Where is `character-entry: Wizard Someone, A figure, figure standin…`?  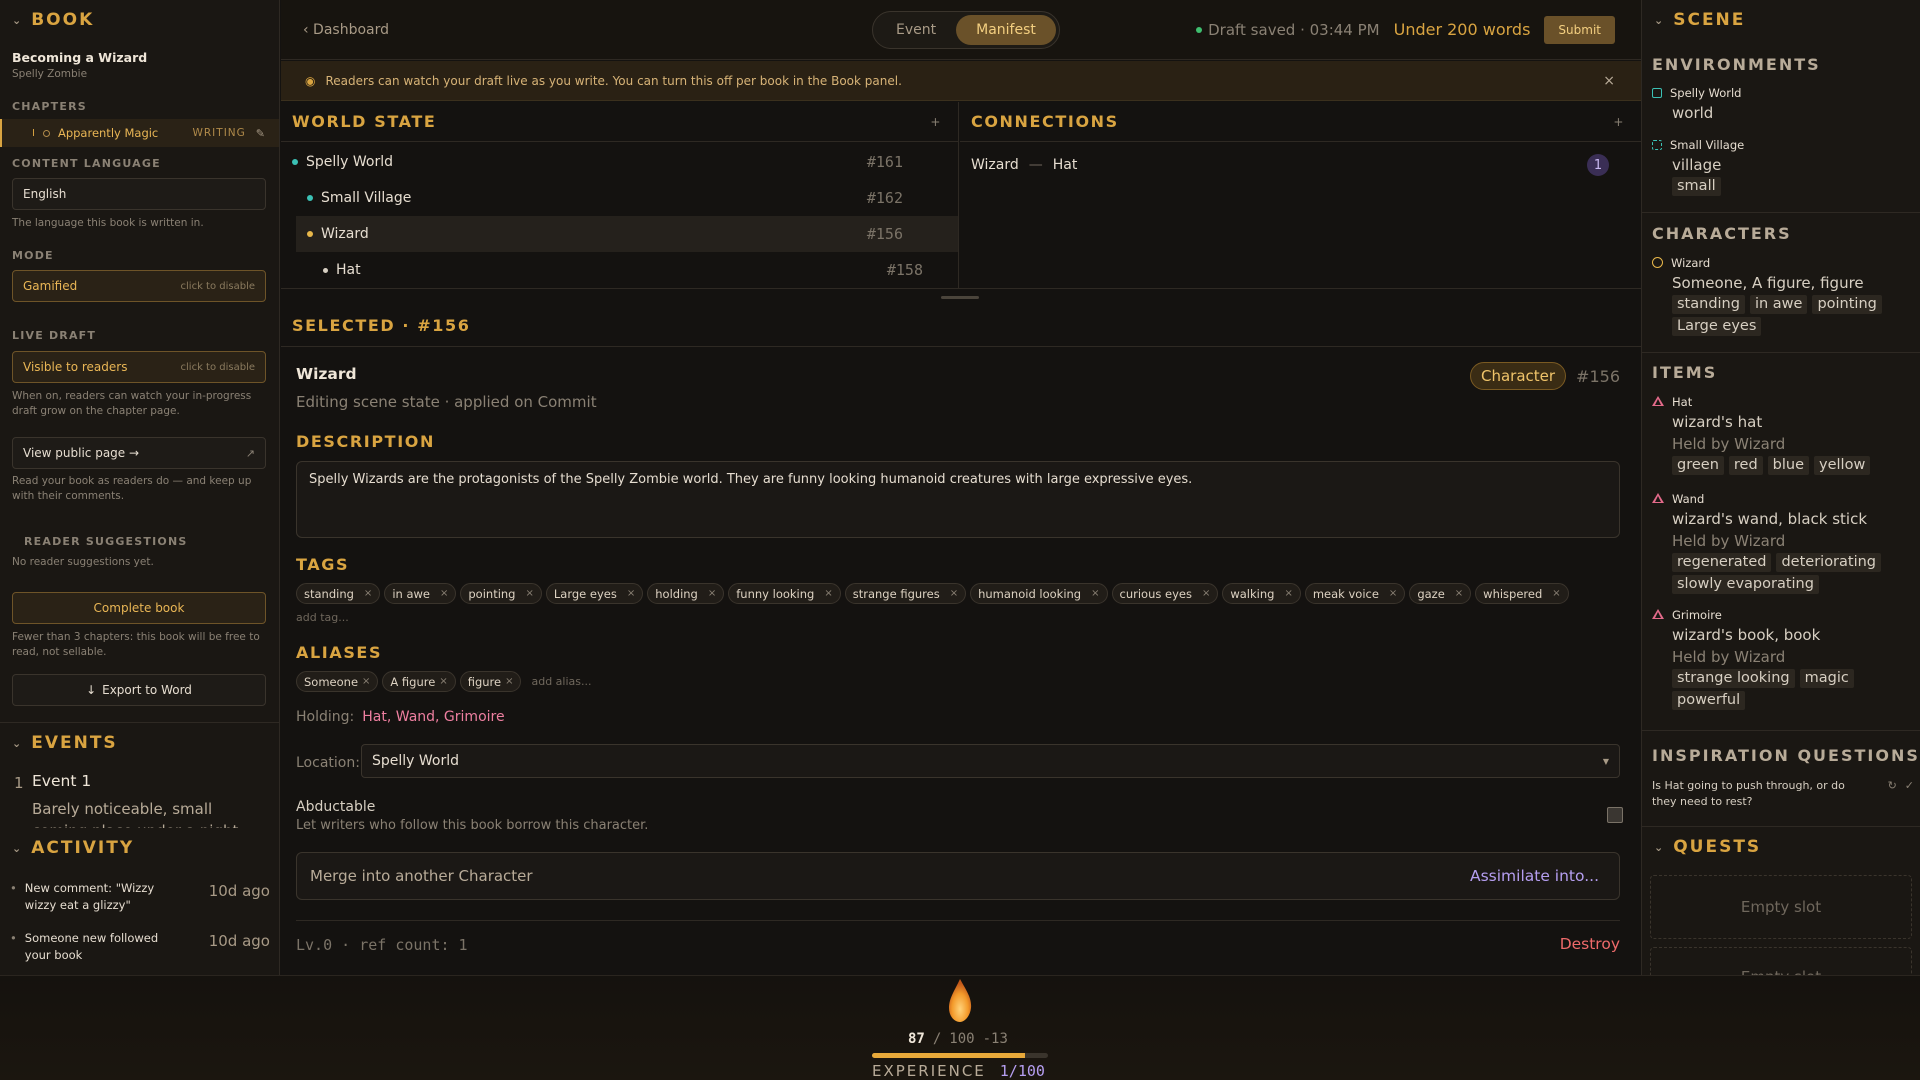 character-entry: Wizard Someone, A figure, figure standin… is located at coordinates (1782, 296).